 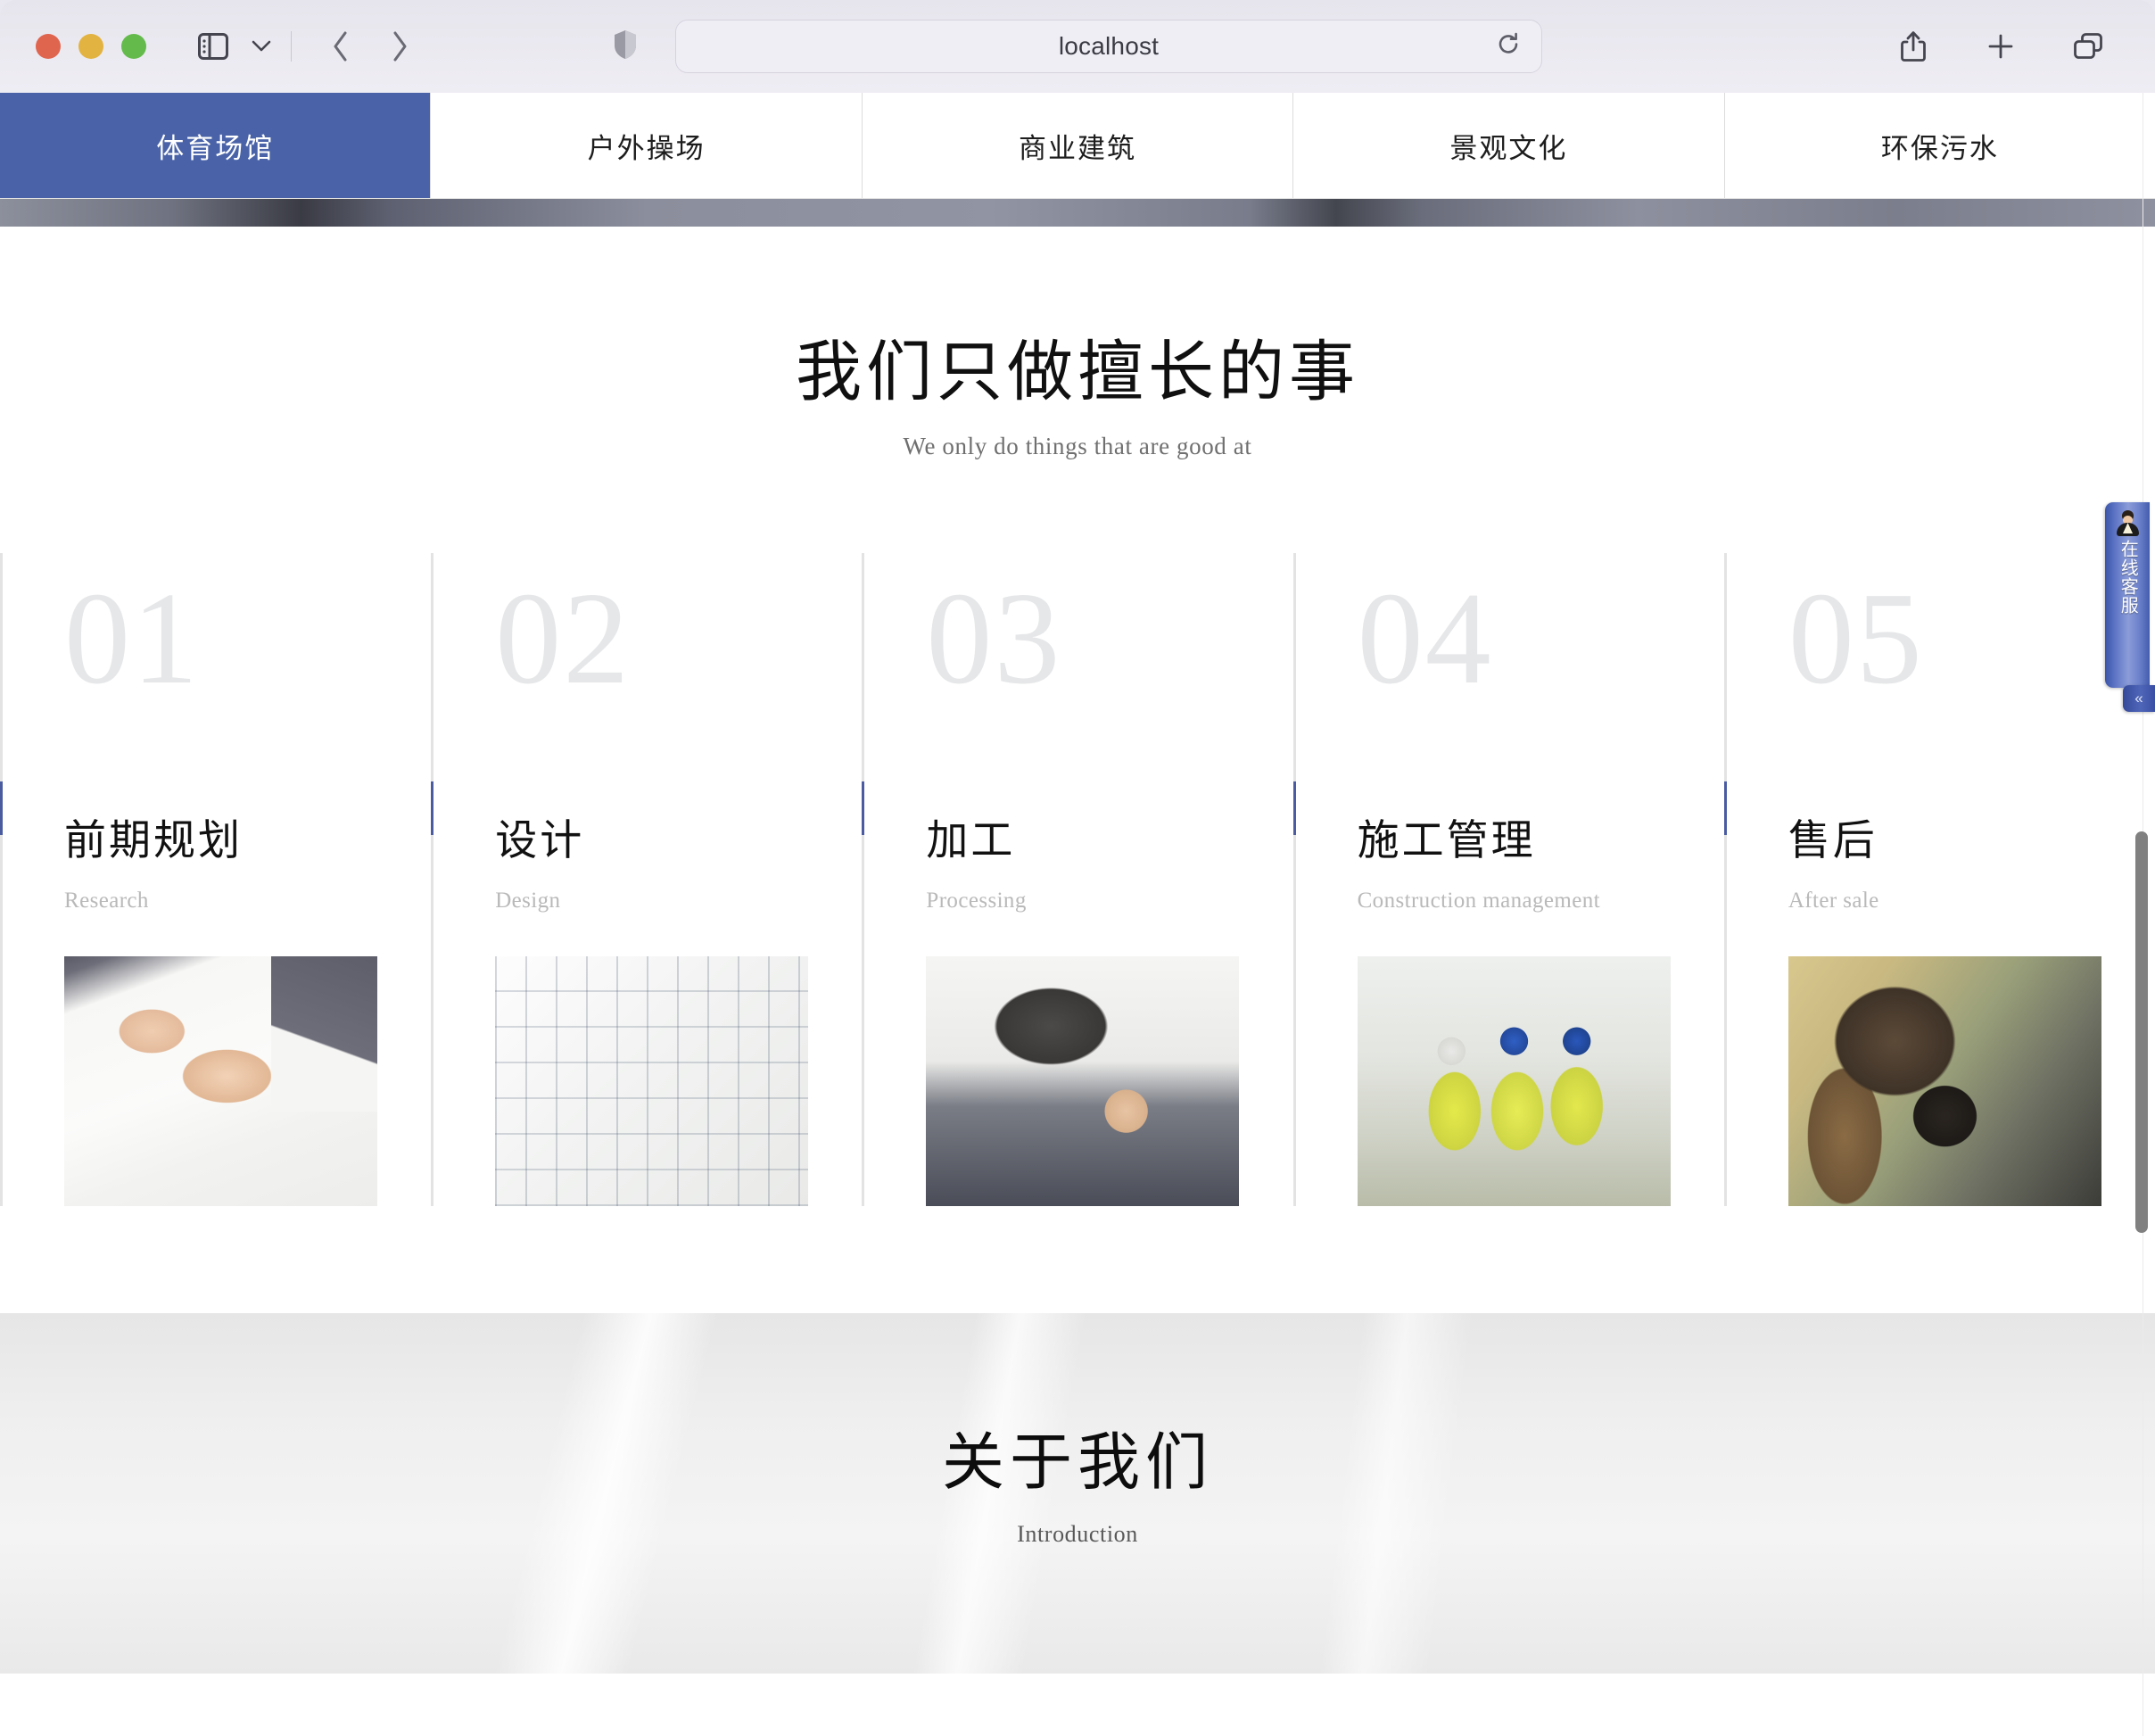 I want to click on plus-icon, so click(x=2001, y=46).